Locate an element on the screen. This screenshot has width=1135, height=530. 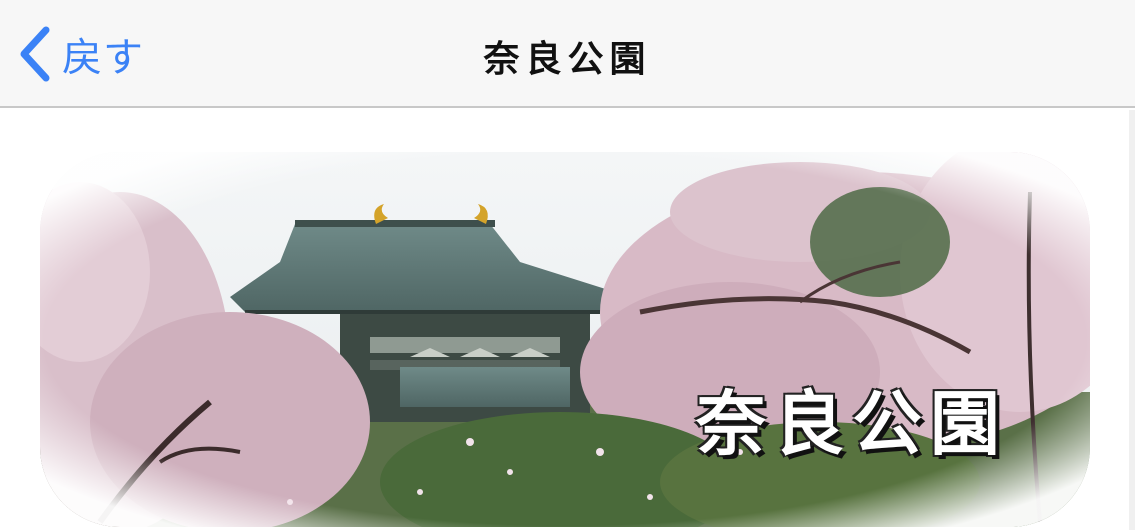
page-title: 奈良公園 is located at coordinates (567, 59).